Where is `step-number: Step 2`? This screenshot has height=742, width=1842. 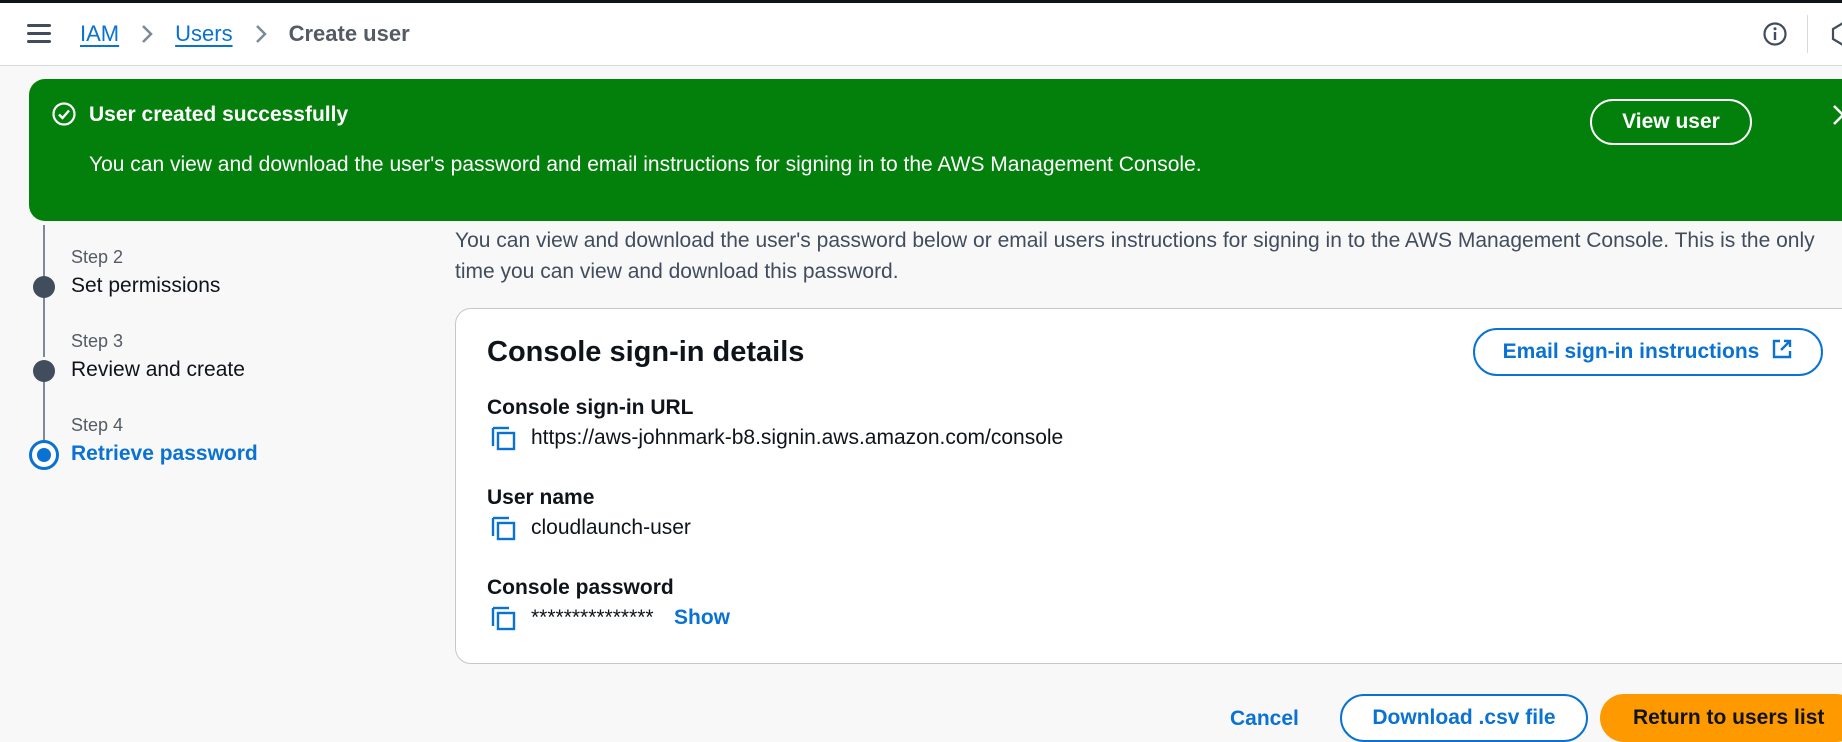 step-number: Step 2 is located at coordinates (97, 257).